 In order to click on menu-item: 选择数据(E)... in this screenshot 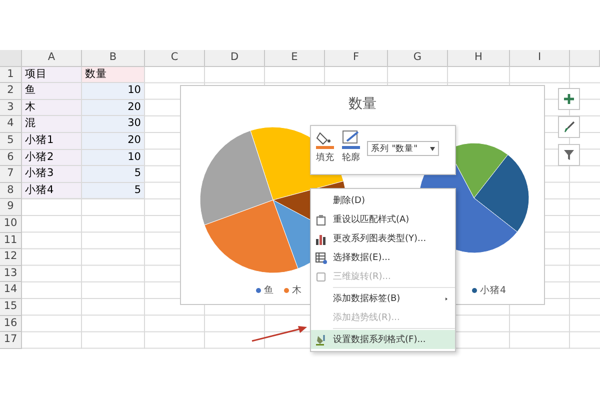, I will do `click(383, 257)`.